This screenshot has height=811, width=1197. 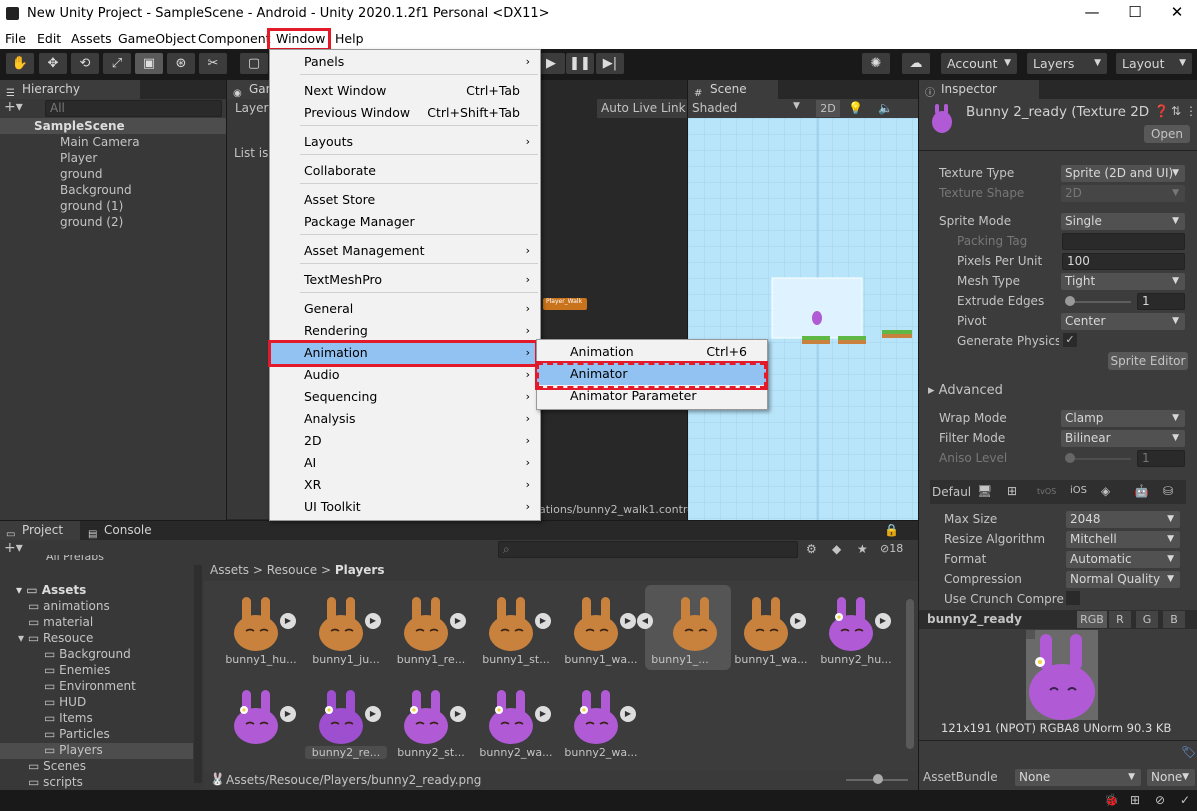 What do you see at coordinates (1067, 63) in the screenshot?
I see `layers-dropdown: Layers ▼` at bounding box center [1067, 63].